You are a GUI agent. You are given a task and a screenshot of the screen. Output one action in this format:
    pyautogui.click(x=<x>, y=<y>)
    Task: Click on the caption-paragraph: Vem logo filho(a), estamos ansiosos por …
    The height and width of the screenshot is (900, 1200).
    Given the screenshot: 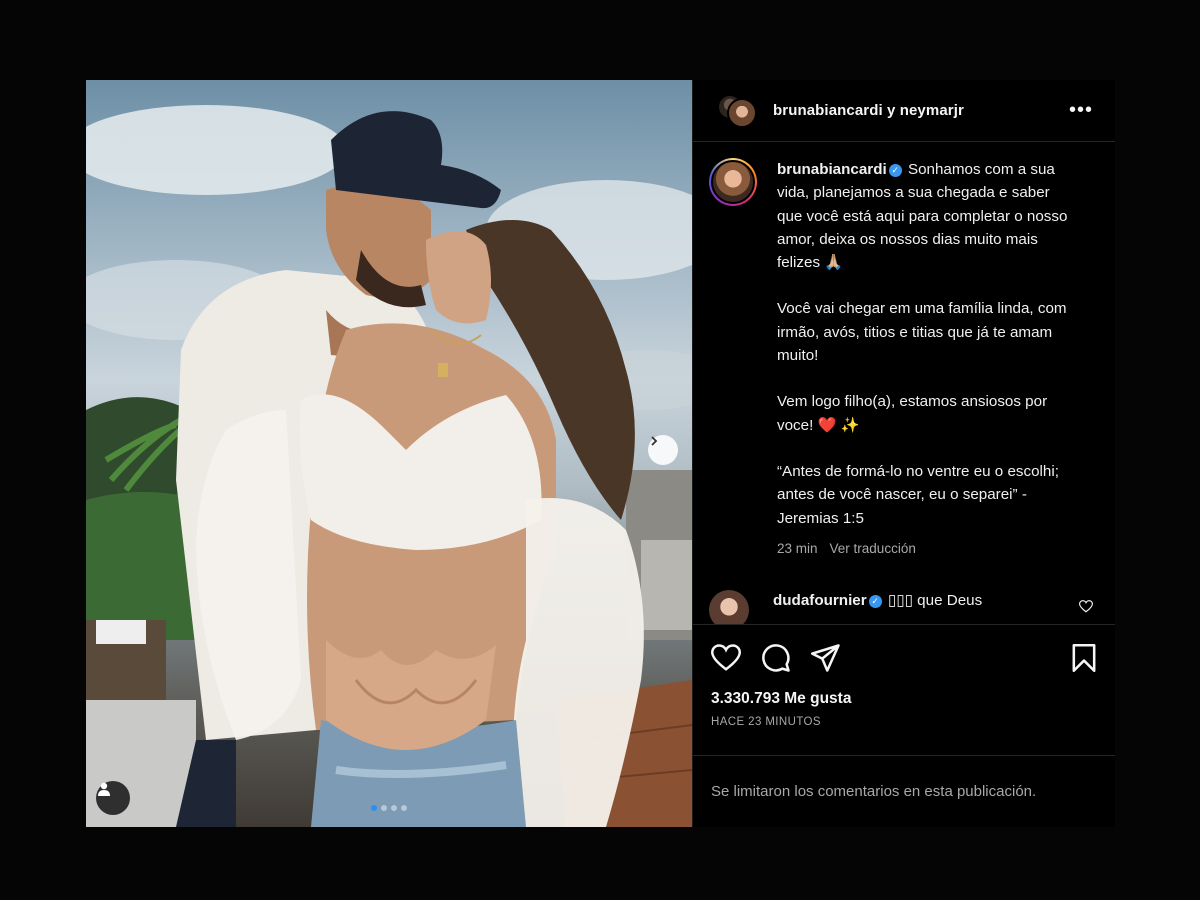 What is the action you would take?
    pyautogui.click(x=912, y=413)
    